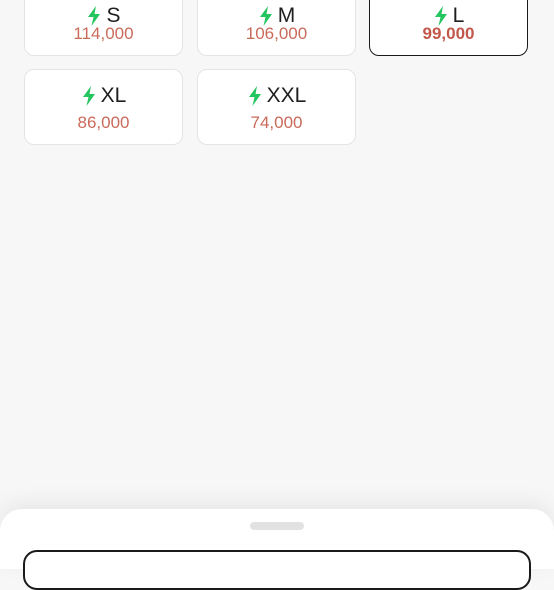 The height and width of the screenshot is (590, 554). What do you see at coordinates (276, 33) in the screenshot?
I see `size-price: 106,000` at bounding box center [276, 33].